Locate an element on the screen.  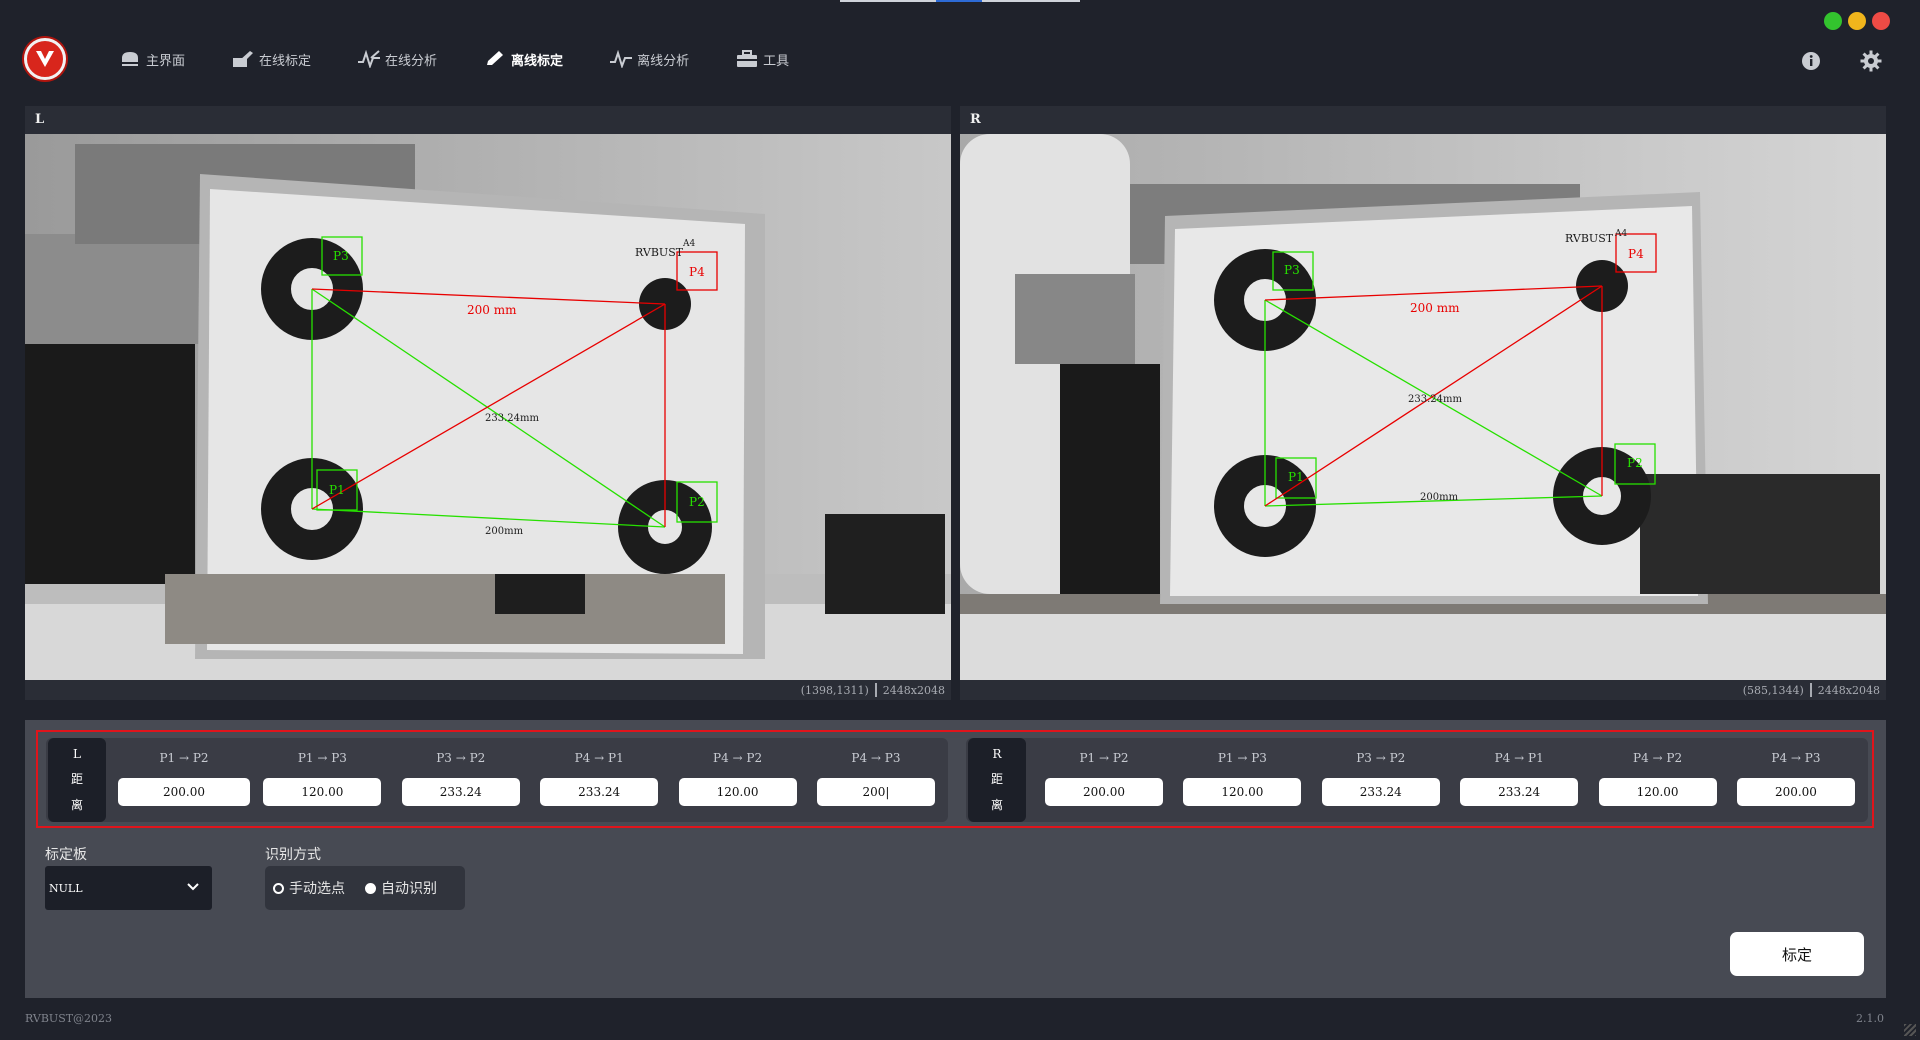
gear-icon is located at coordinates (1871, 61).